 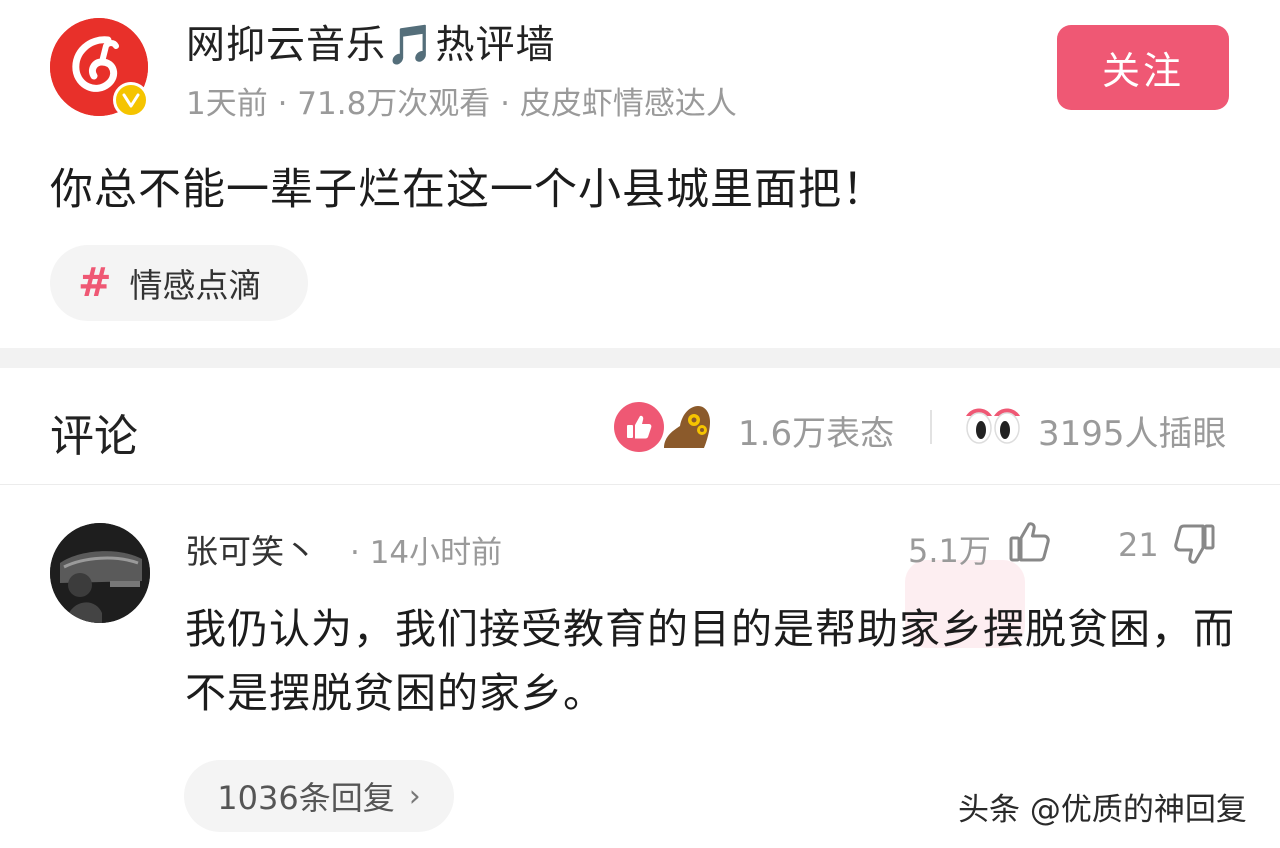 I want to click on topic-tag-label: 情感点滴, so click(x=195, y=285).